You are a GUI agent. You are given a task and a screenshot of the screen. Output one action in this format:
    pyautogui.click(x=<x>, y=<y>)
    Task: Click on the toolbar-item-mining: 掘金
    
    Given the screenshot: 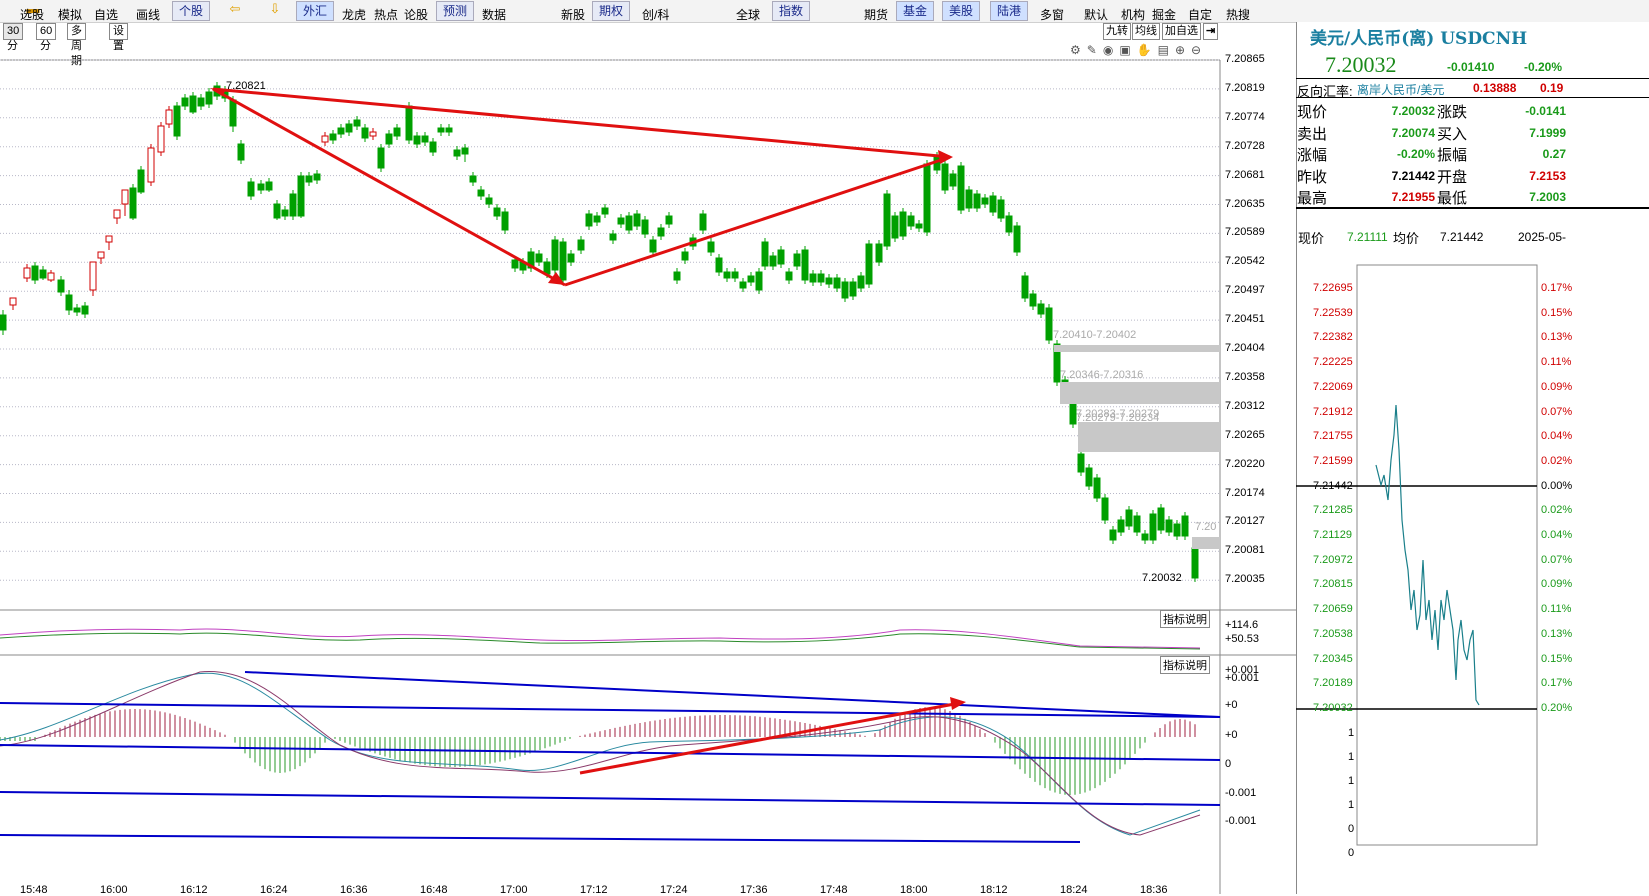 What is the action you would take?
    pyautogui.click(x=1164, y=14)
    